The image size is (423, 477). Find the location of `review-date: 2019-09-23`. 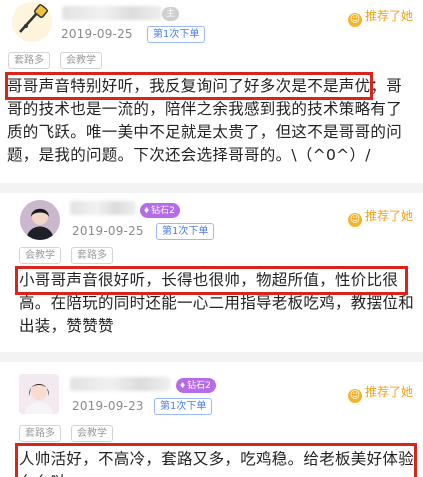

review-date: 2019-09-23 is located at coordinates (108, 406).